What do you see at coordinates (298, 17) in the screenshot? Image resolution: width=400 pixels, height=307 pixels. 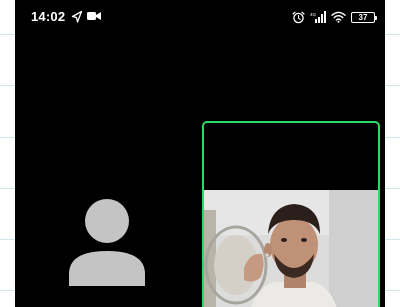 I see `alarm-icon` at bounding box center [298, 17].